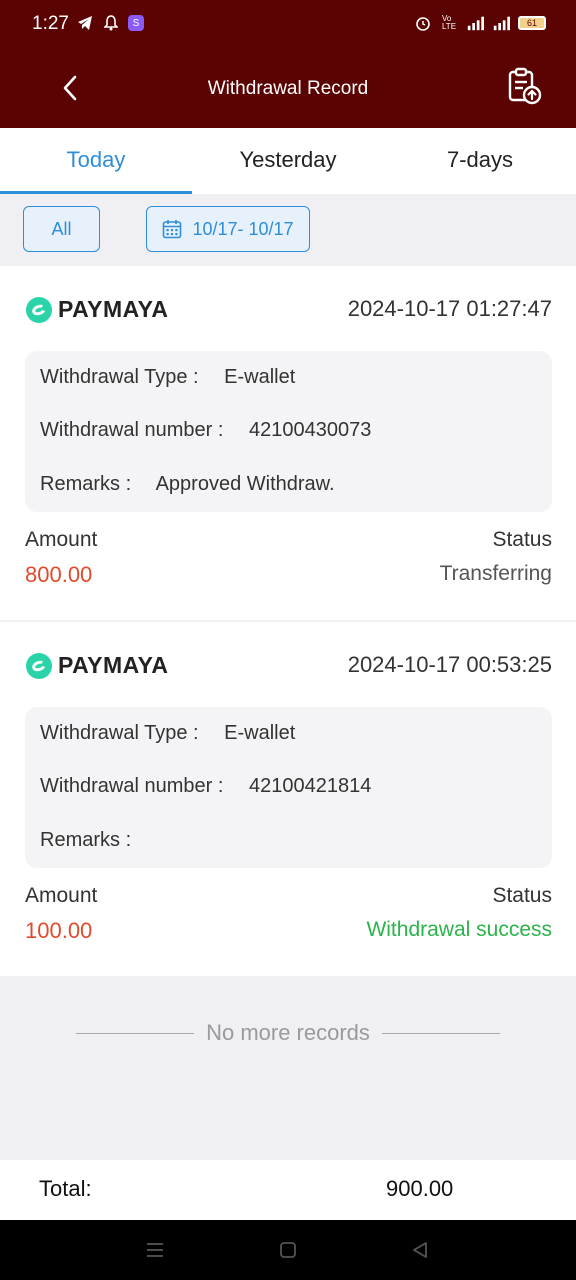 This screenshot has width=576, height=1280. I want to click on remarks-row: Remarks :, so click(95, 840).